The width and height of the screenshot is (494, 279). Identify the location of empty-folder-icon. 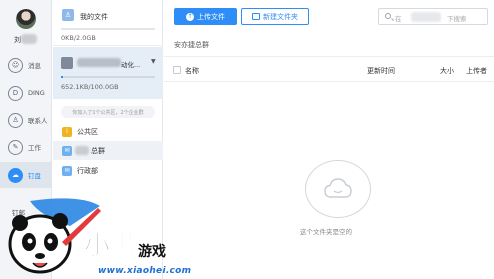
(338, 189).